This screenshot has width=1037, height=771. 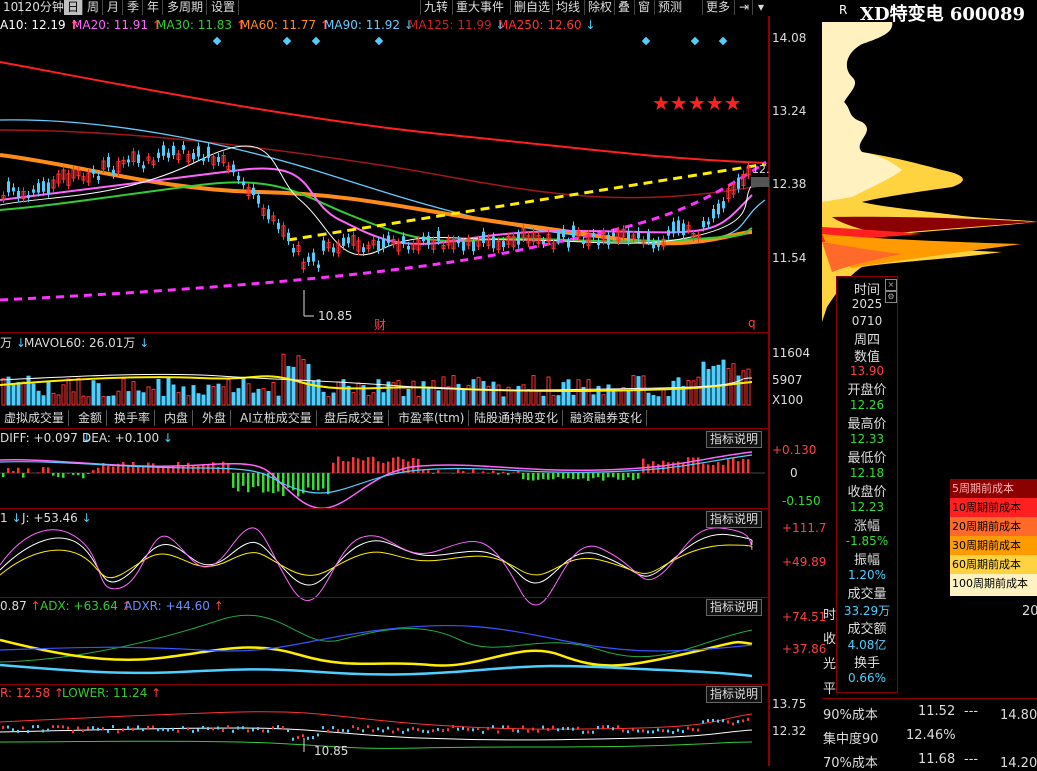 I want to click on macd-help-button: 指标说明, so click(x=734, y=439).